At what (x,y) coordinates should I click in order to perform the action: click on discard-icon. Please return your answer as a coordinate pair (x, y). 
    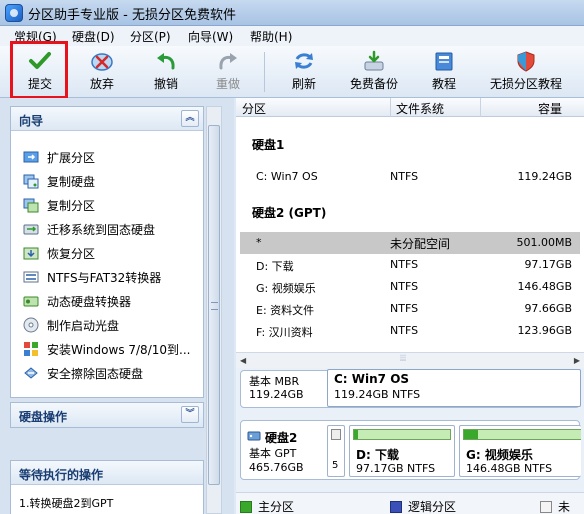
    Looking at the image, I should click on (102, 62).